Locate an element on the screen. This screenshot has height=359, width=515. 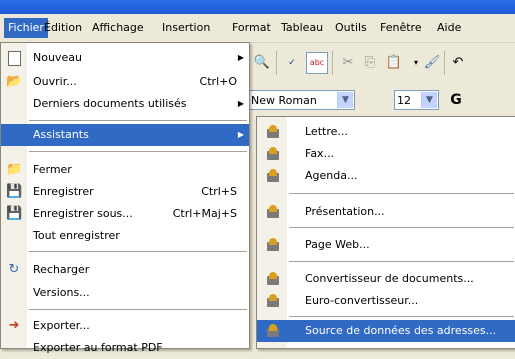
cut-icon: ✂ is located at coordinates (348, 63).